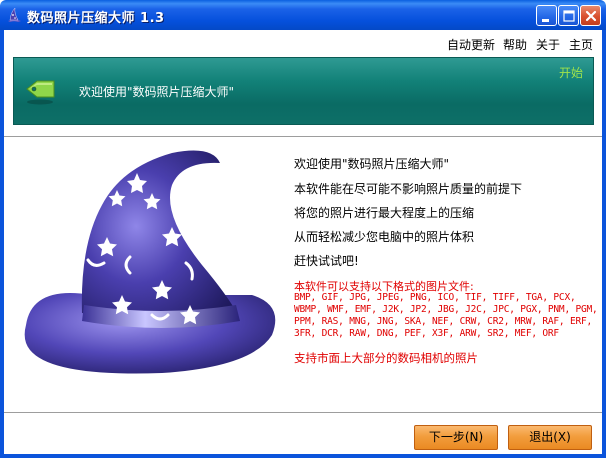 Image resolution: width=606 pixels, height=458 pixels. I want to click on close-icon, so click(591, 16).